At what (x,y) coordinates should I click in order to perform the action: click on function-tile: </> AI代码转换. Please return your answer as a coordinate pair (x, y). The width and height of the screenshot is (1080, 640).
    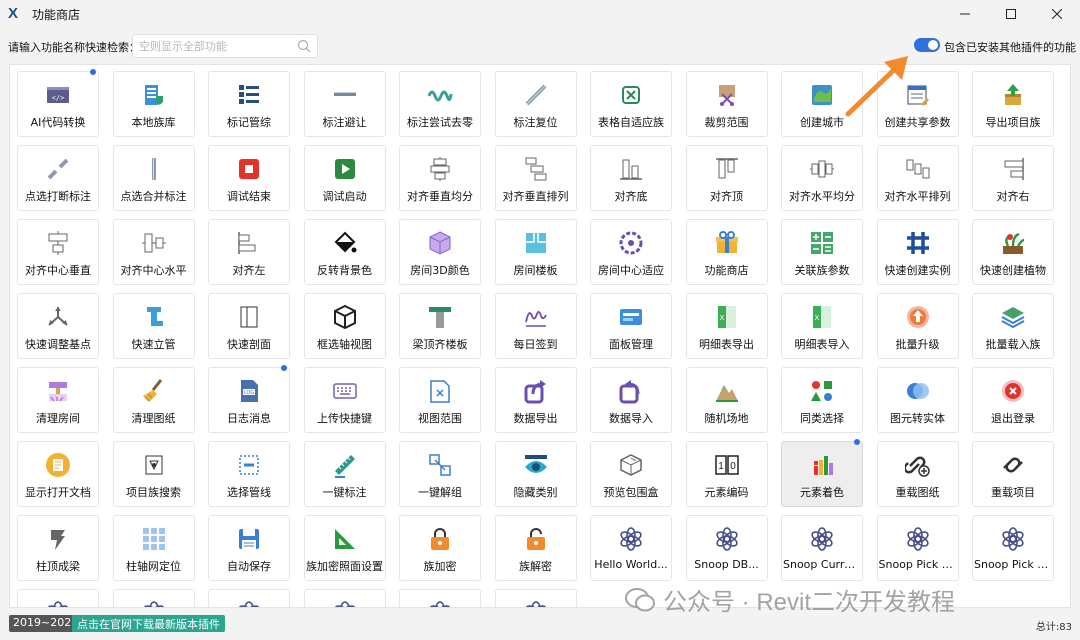
    Looking at the image, I should click on (58, 103).